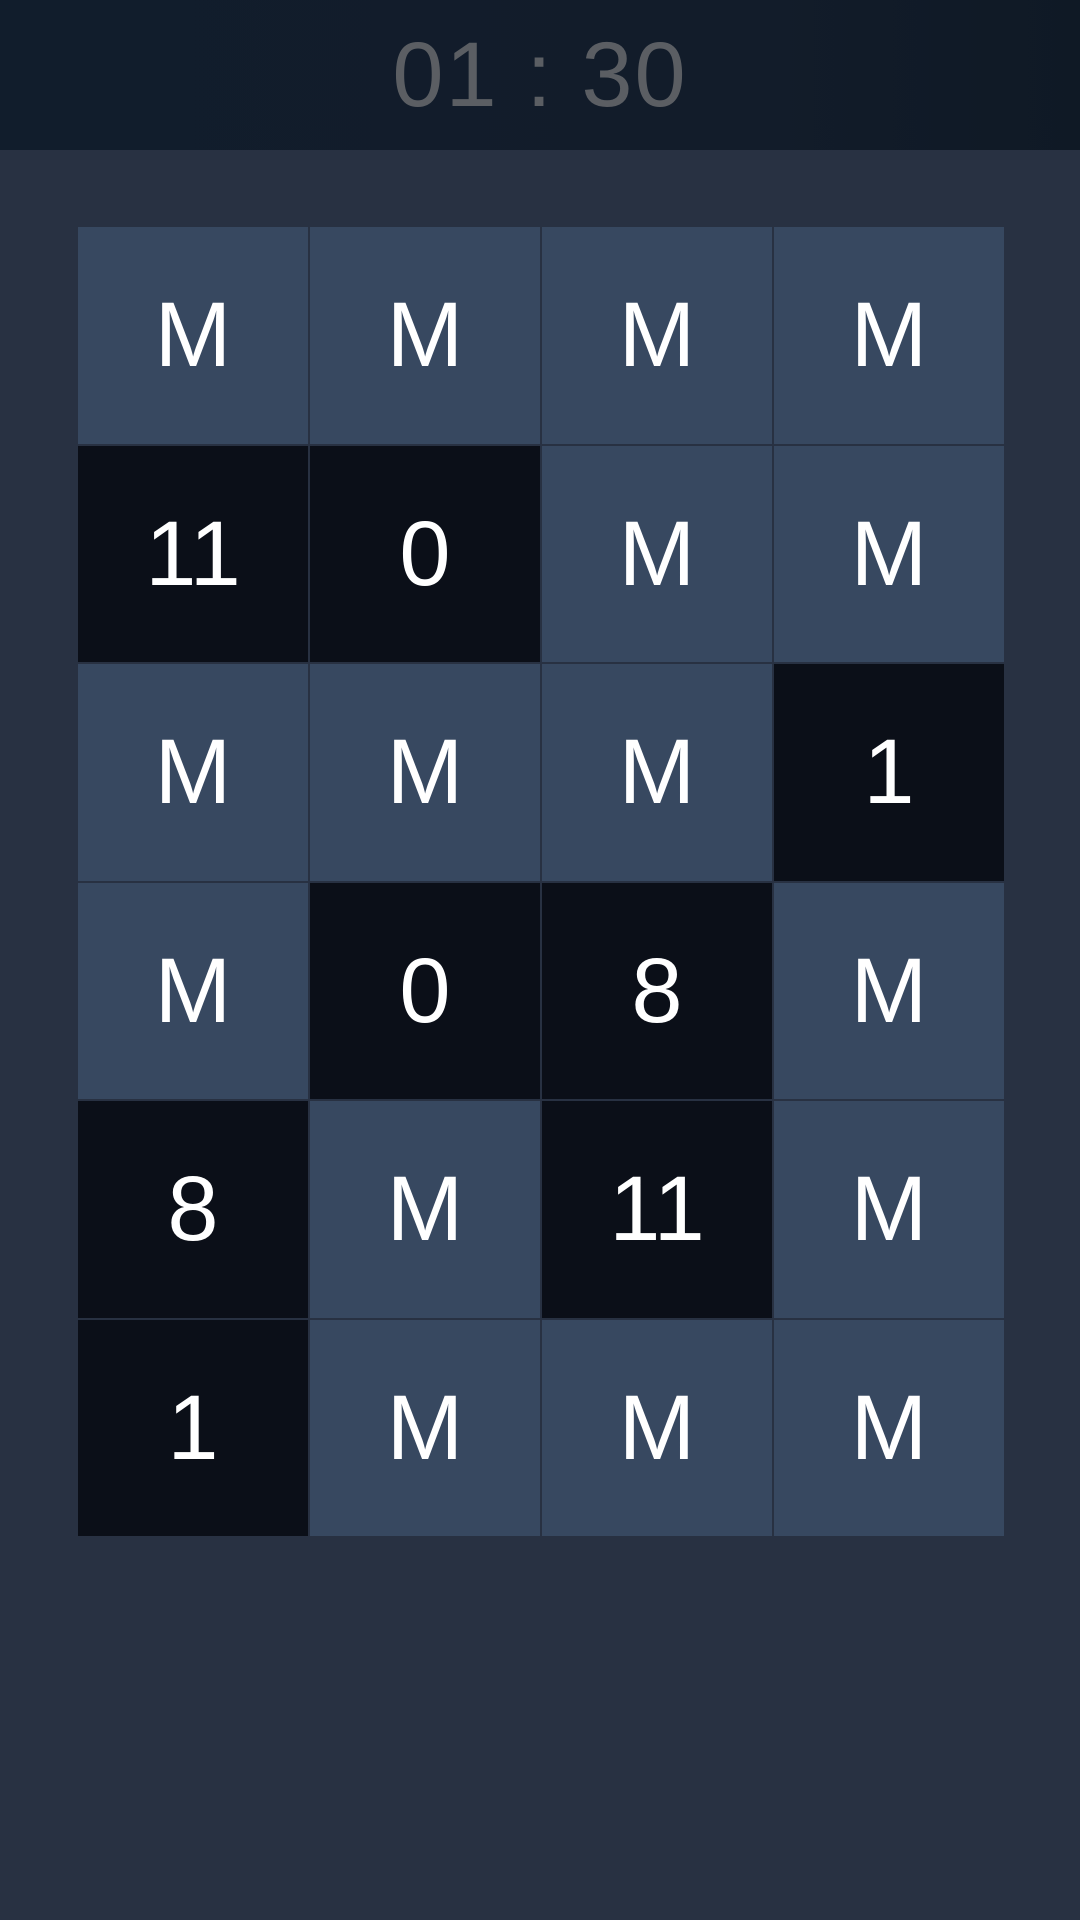 The width and height of the screenshot is (1080, 1920). What do you see at coordinates (193, 553) in the screenshot?
I see `tile-r2-c1: 11` at bounding box center [193, 553].